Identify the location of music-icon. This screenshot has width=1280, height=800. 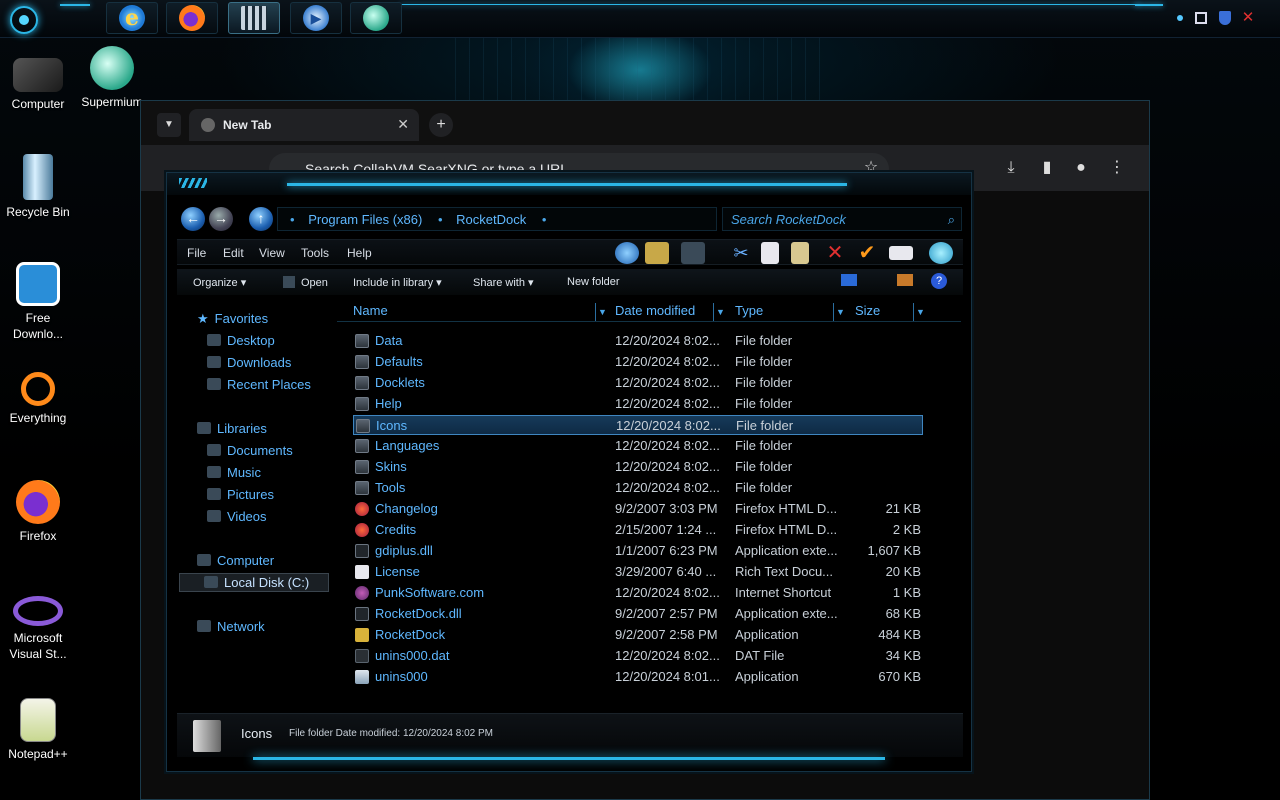
(214, 472).